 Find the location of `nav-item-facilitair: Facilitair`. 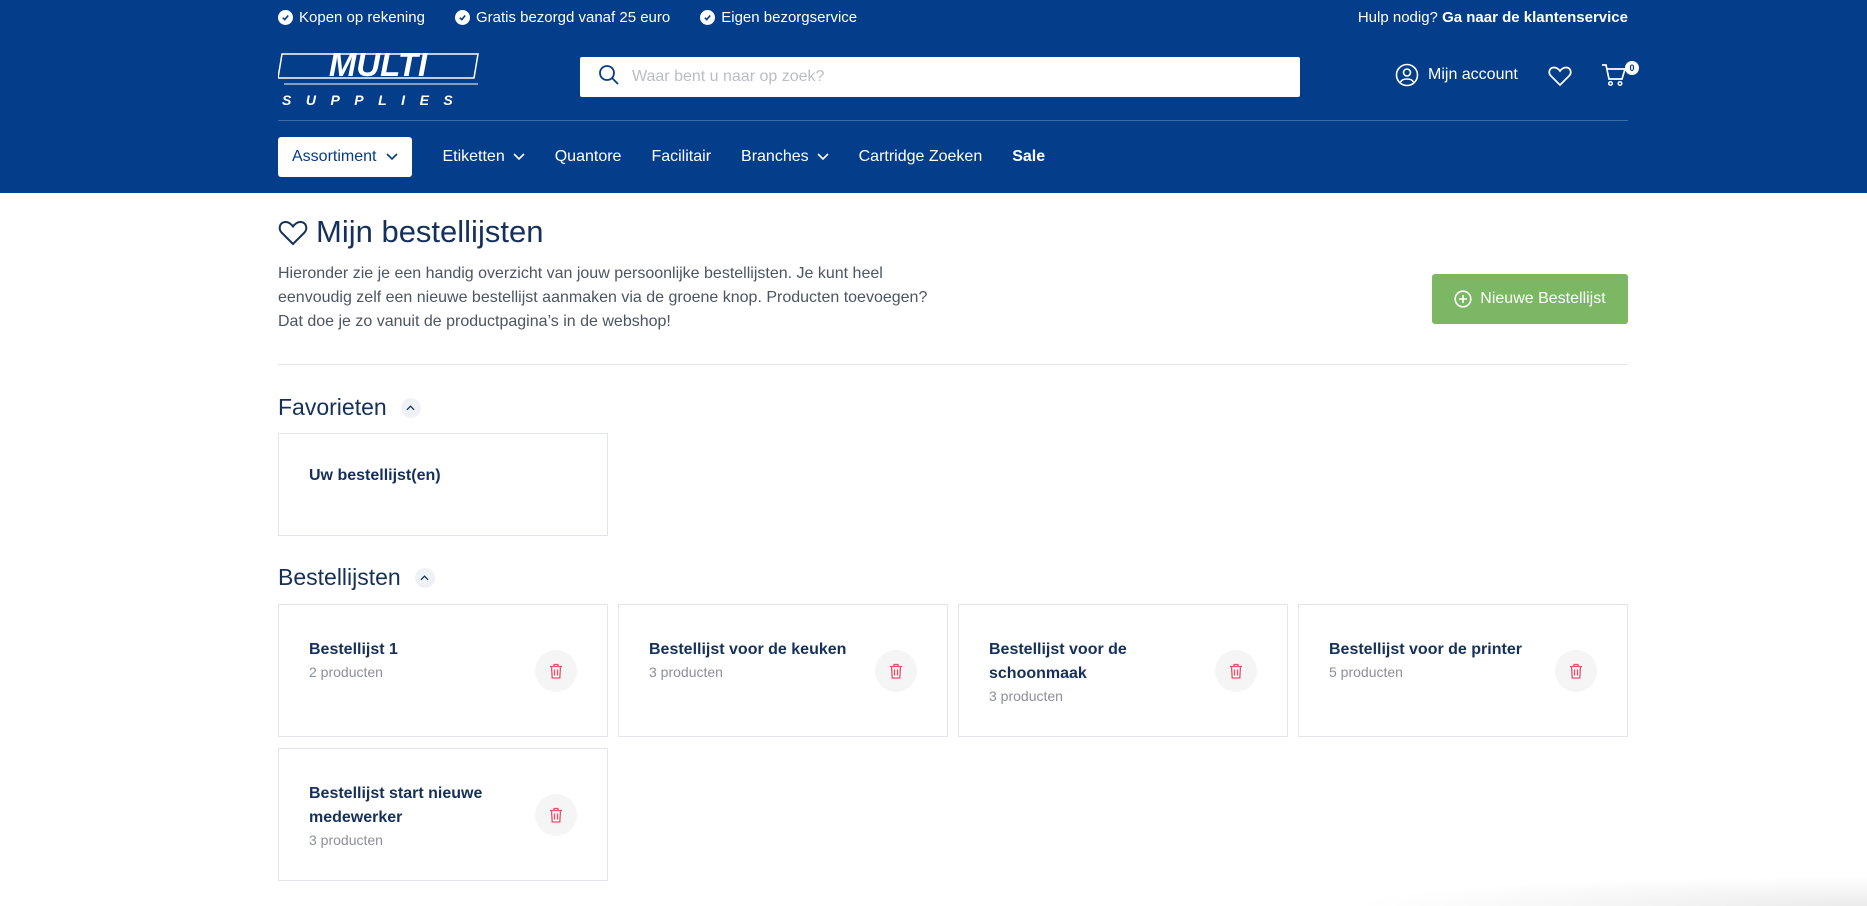

nav-item-facilitair: Facilitair is located at coordinates (681, 157).